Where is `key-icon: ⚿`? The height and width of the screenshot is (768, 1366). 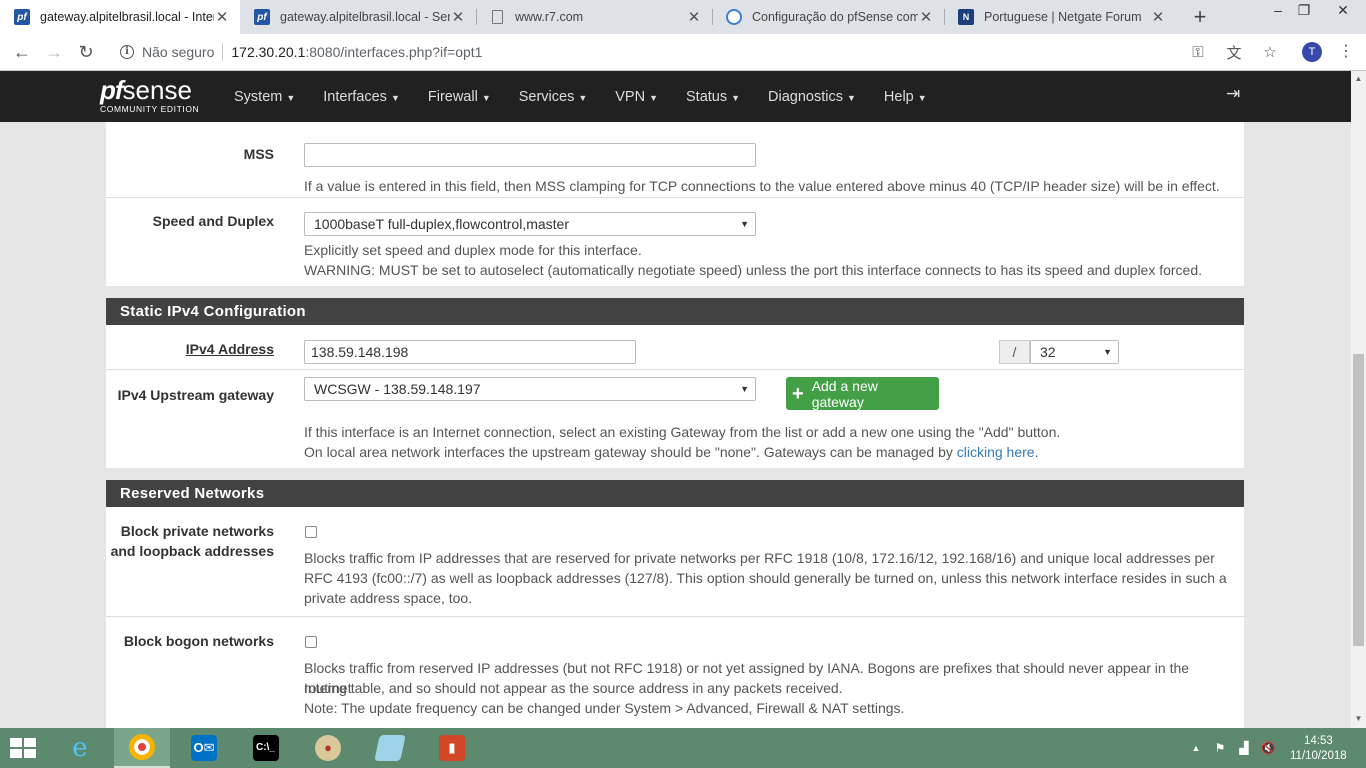
key-icon: ⚿ is located at coordinates (1198, 52).